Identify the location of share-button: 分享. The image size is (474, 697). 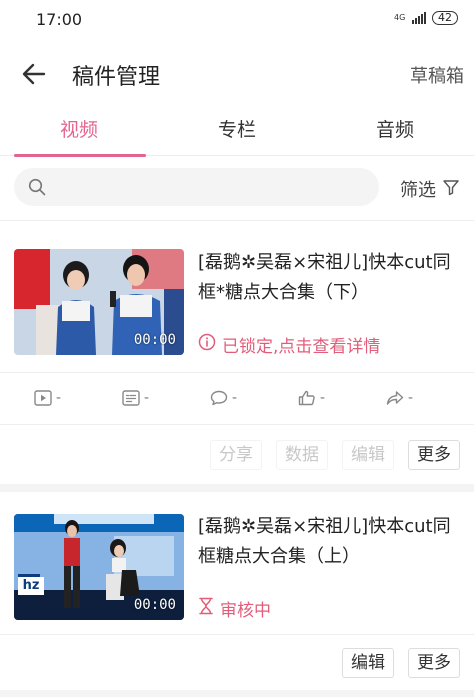
(236, 455).